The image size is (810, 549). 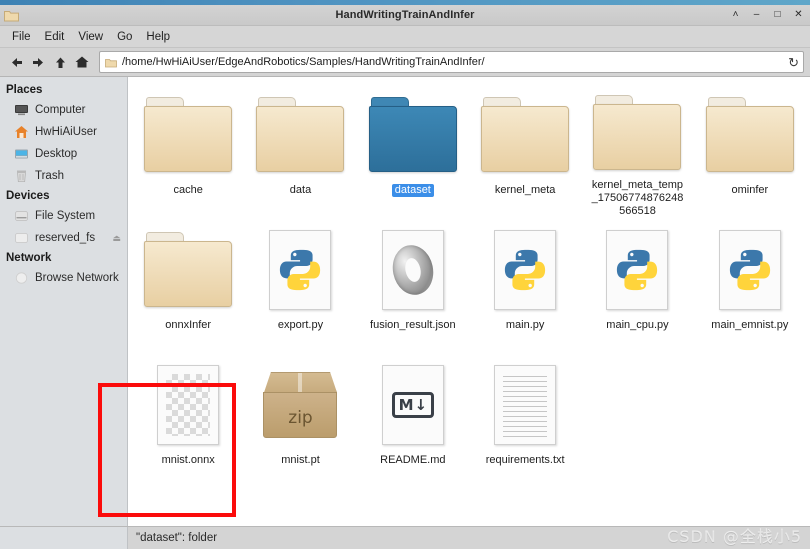 I want to click on file-label: README.md, so click(x=413, y=460).